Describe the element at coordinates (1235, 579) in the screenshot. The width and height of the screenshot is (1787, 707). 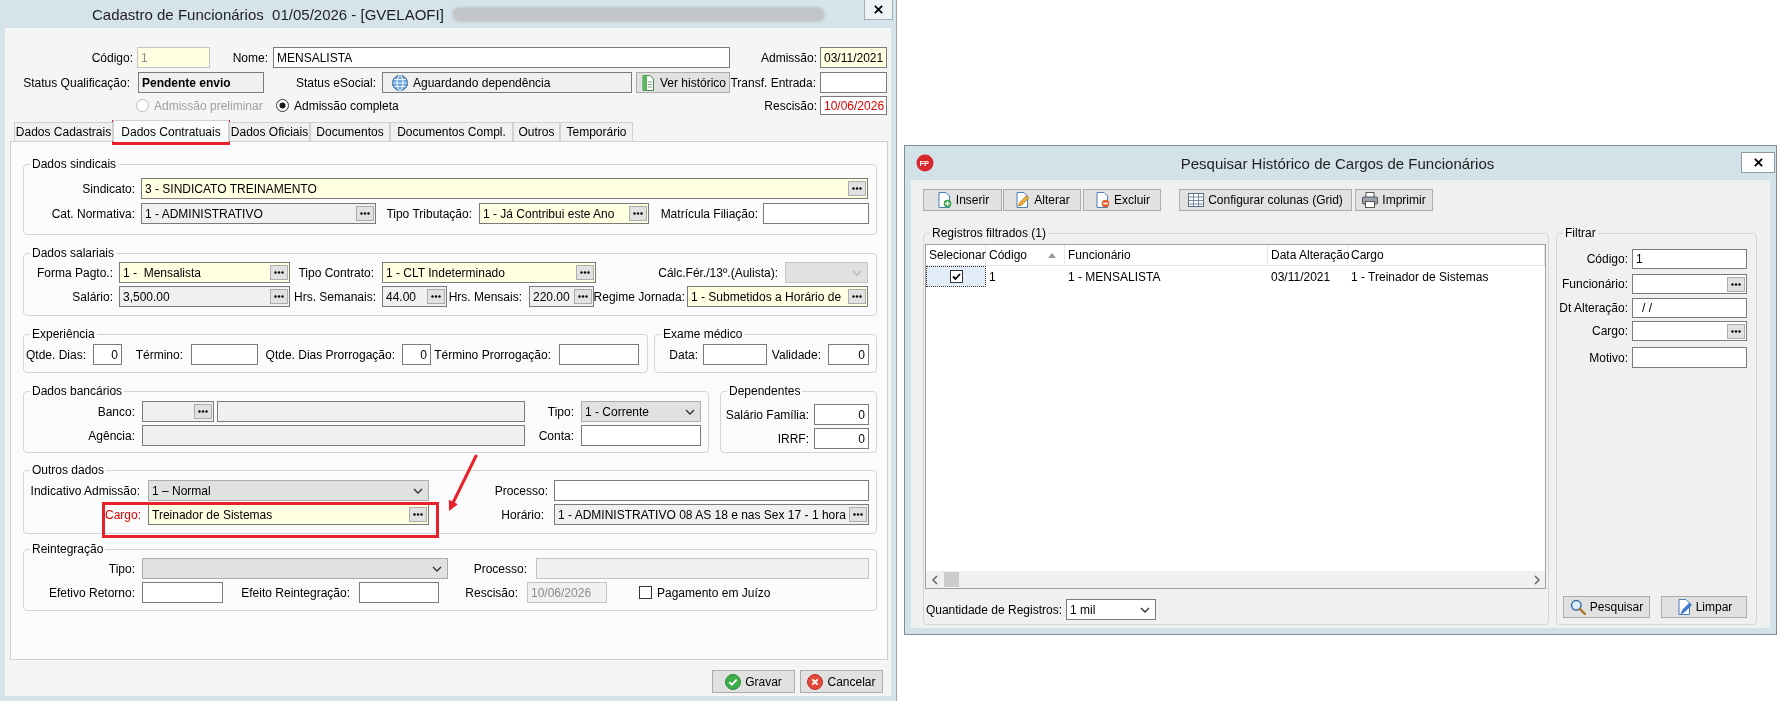
I see `horizontal-scrollbar` at that location.